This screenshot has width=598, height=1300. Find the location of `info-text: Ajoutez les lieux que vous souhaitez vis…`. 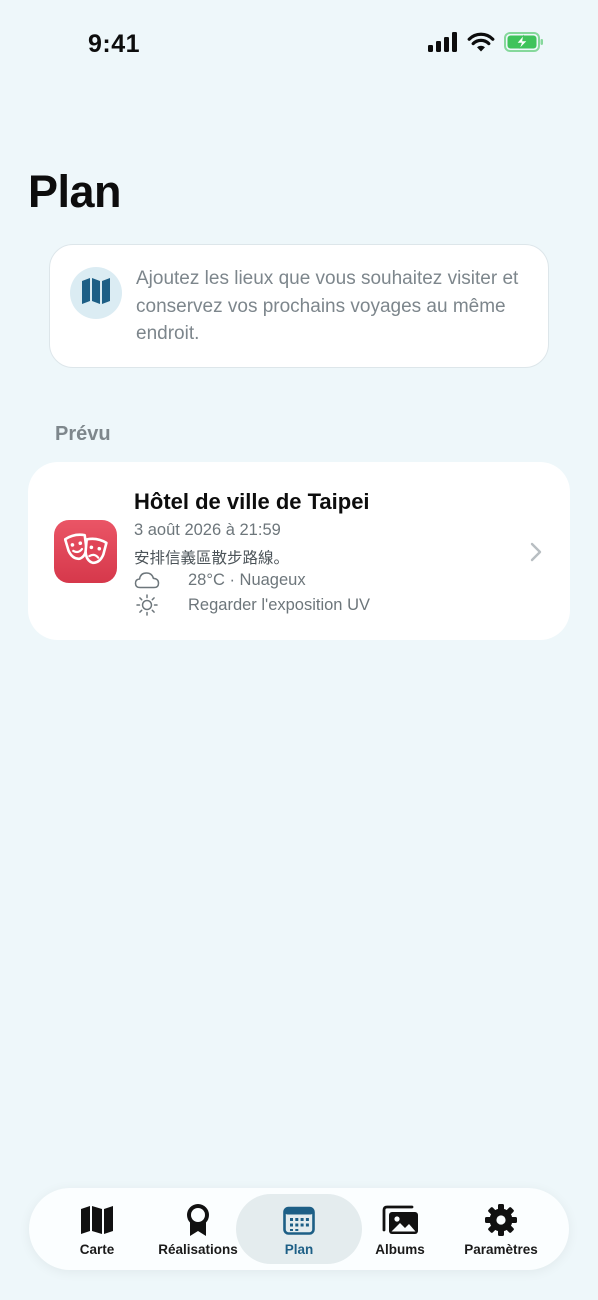

info-text: Ajoutez les lieux que vous souhaitez vis… is located at coordinates (327, 306).